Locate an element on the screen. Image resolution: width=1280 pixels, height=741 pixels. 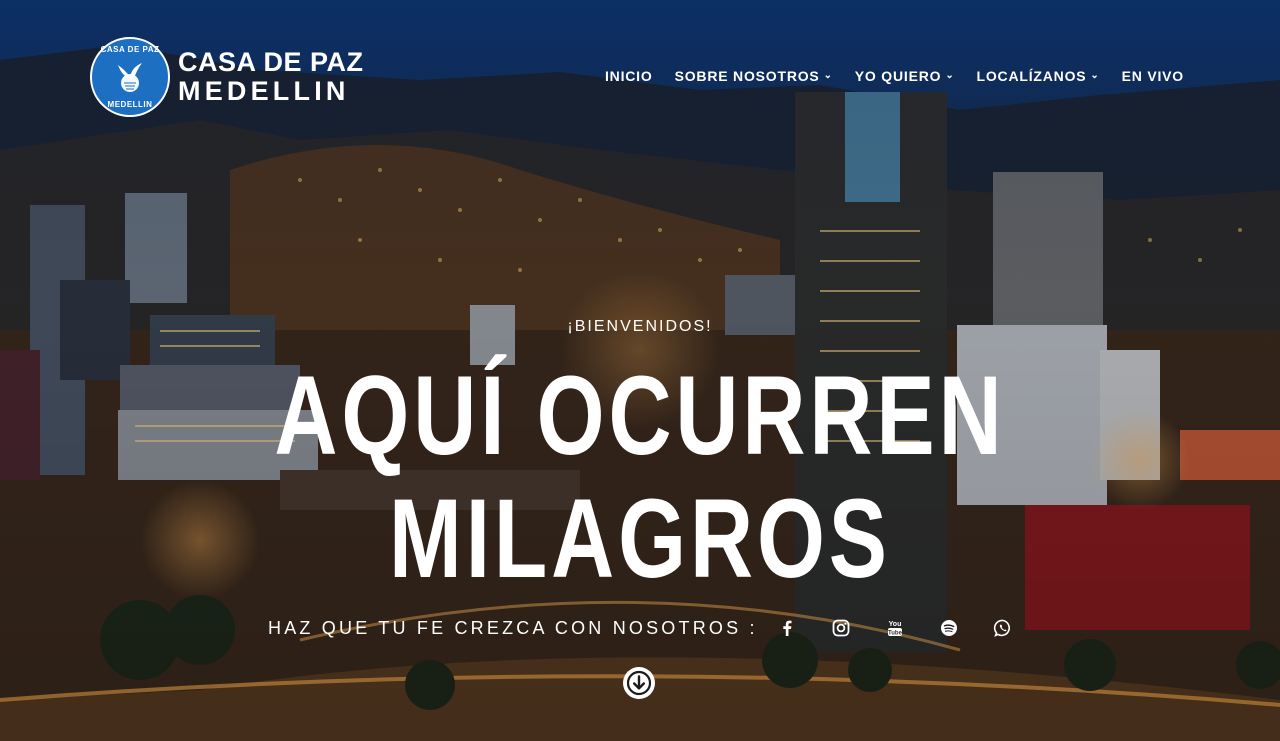
whatsapp-icon is located at coordinates (1003, 628).